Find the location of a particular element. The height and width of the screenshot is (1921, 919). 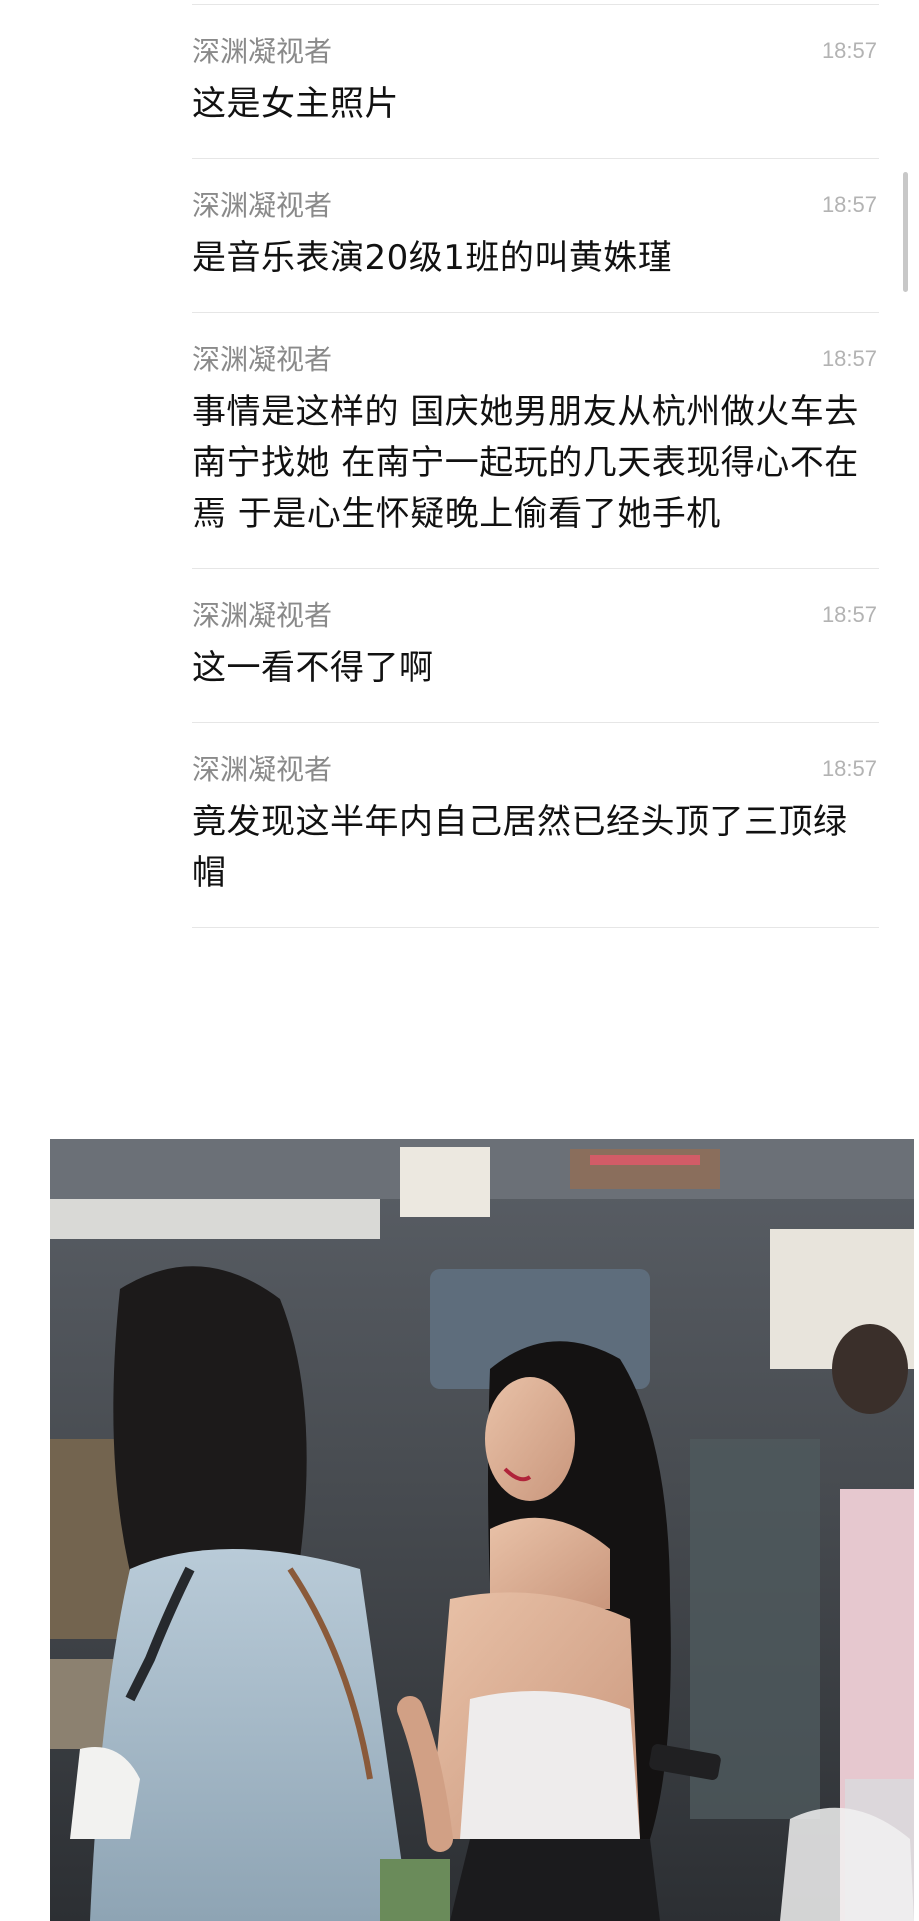

message-item: 深渊凝视者 18:57 竟发现这半年内自己居然已经头顶了三顶绿帽 is located at coordinates (535, 825).